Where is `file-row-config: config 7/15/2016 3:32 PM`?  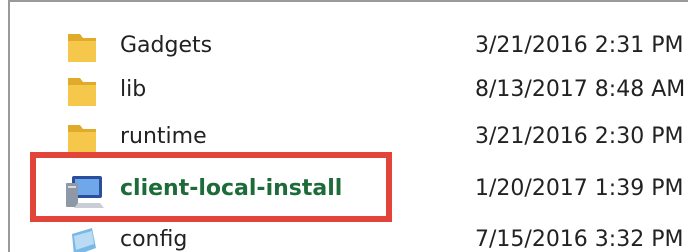 file-row-config: config 7/15/2016 3:32 PM is located at coordinates (349, 236).